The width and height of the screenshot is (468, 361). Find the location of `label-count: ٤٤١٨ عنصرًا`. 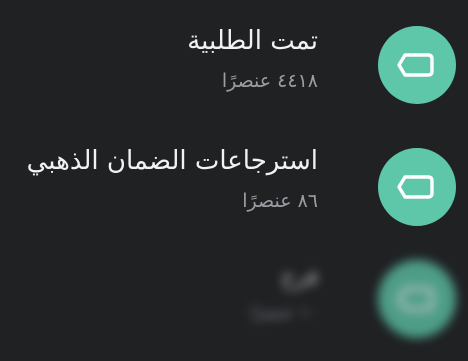

label-count: ٤٤١٨ عنصرًا is located at coordinates (269, 81).